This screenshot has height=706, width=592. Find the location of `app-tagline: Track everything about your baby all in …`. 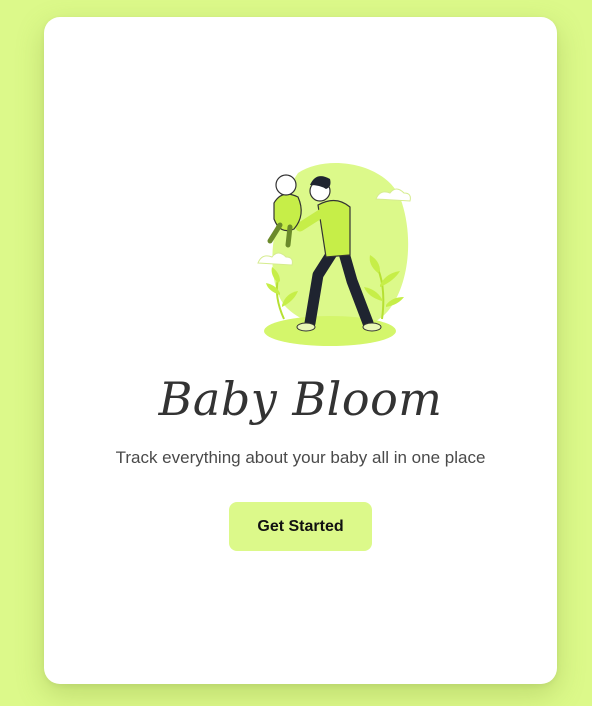

app-tagline: Track everything about your baby all in … is located at coordinates (300, 457).